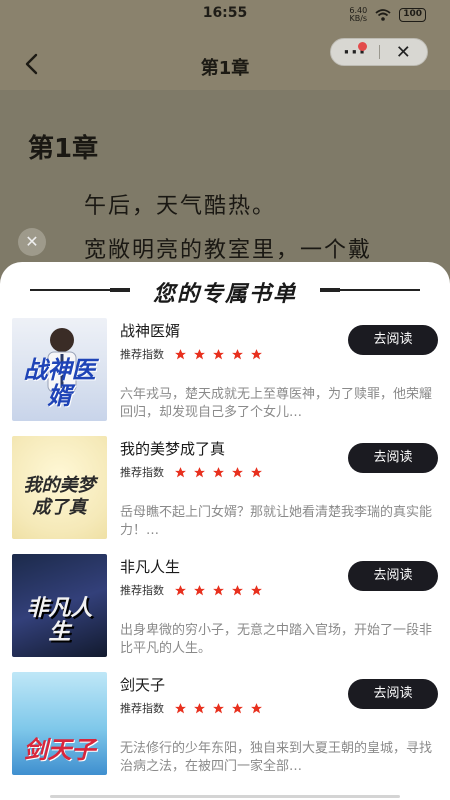  What do you see at coordinates (59, 620) in the screenshot?
I see `cover-title: 非凡人生` at bounding box center [59, 620].